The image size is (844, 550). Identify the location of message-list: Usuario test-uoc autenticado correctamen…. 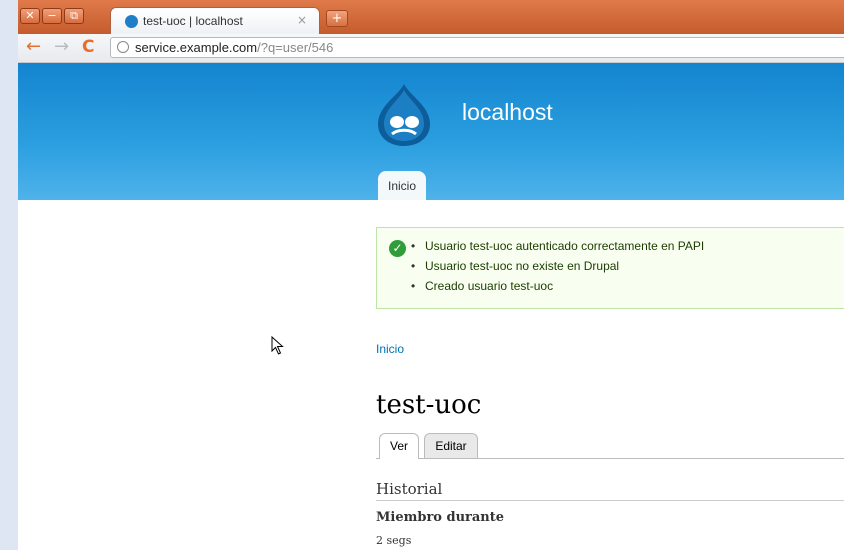
(557, 266).